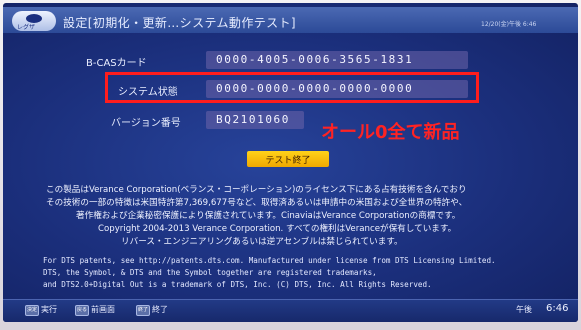 This screenshot has height=330, width=581. Describe the element at coordinates (103, 309) in the screenshot. I see `previous-screen-label: 前画面` at that location.